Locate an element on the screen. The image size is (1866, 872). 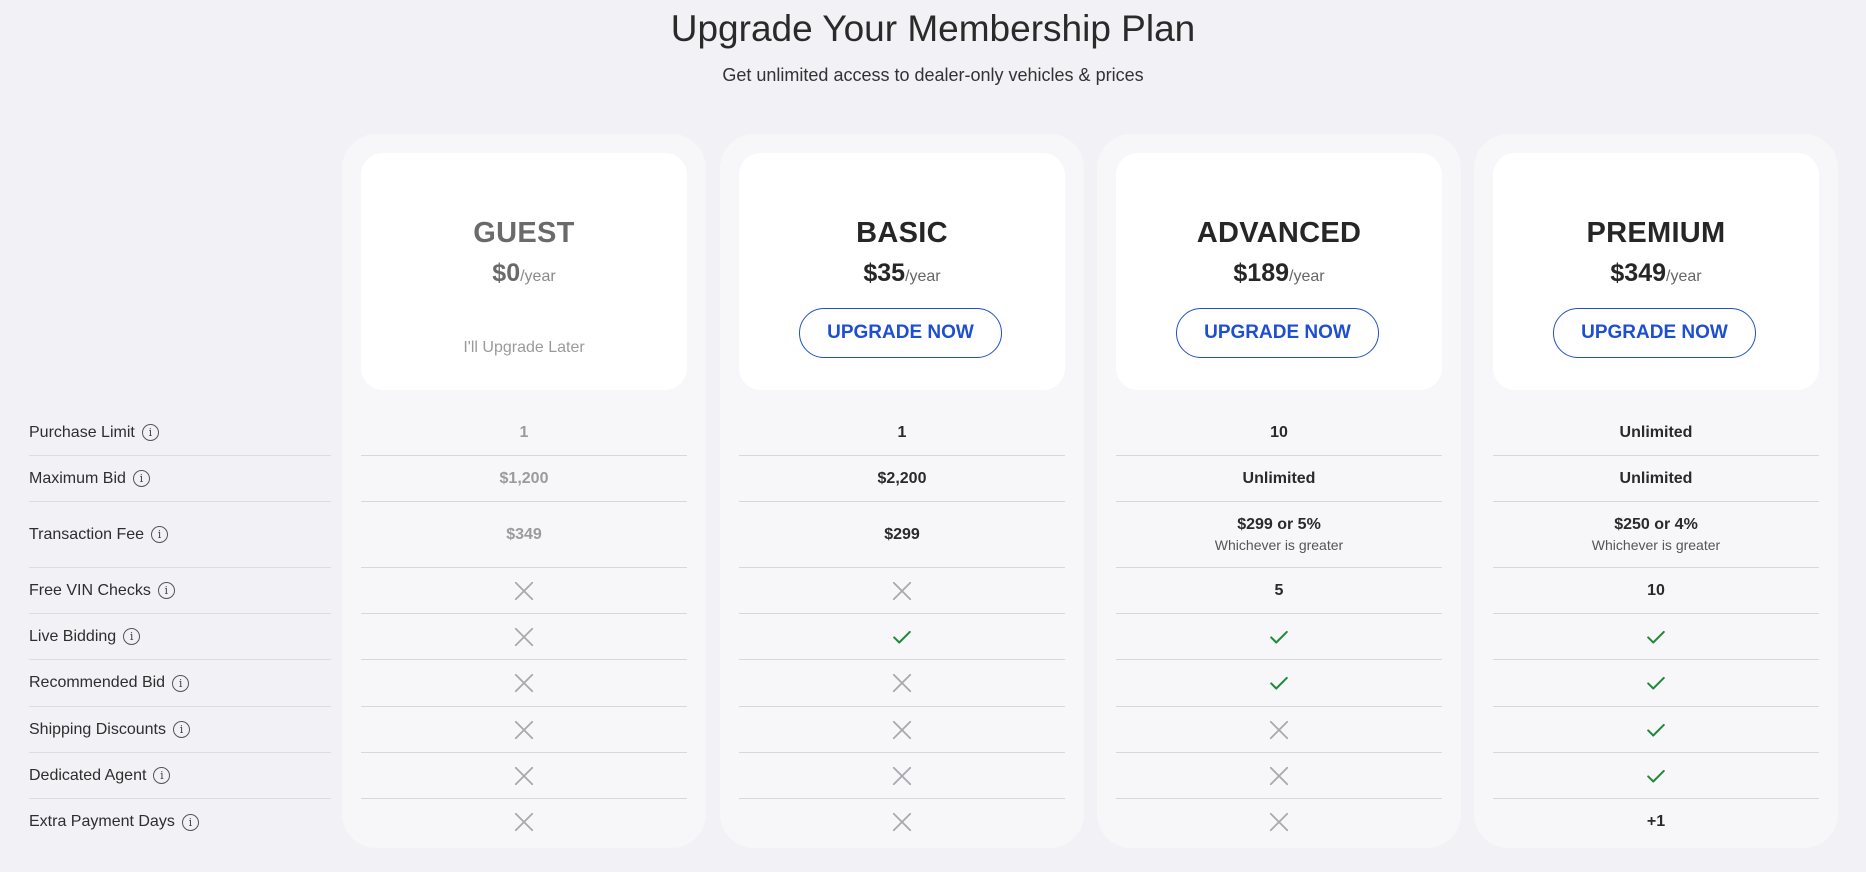
plan-name: PREMIUM is located at coordinates (1656, 233).